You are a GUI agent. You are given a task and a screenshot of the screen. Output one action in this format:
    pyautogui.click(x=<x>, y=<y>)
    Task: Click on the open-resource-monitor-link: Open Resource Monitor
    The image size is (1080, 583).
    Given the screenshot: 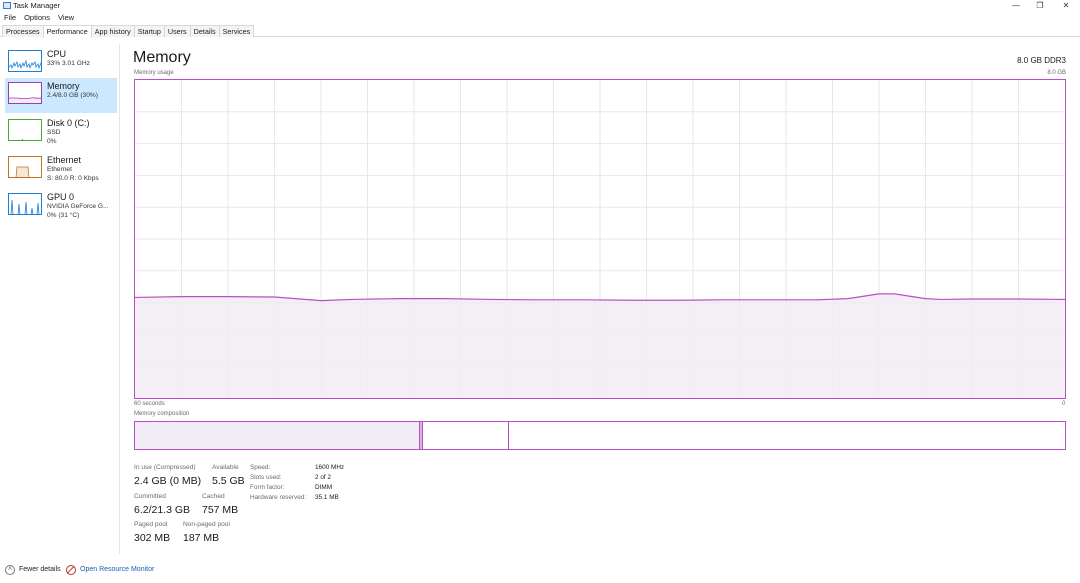 What is the action you would take?
    pyautogui.click(x=117, y=569)
    